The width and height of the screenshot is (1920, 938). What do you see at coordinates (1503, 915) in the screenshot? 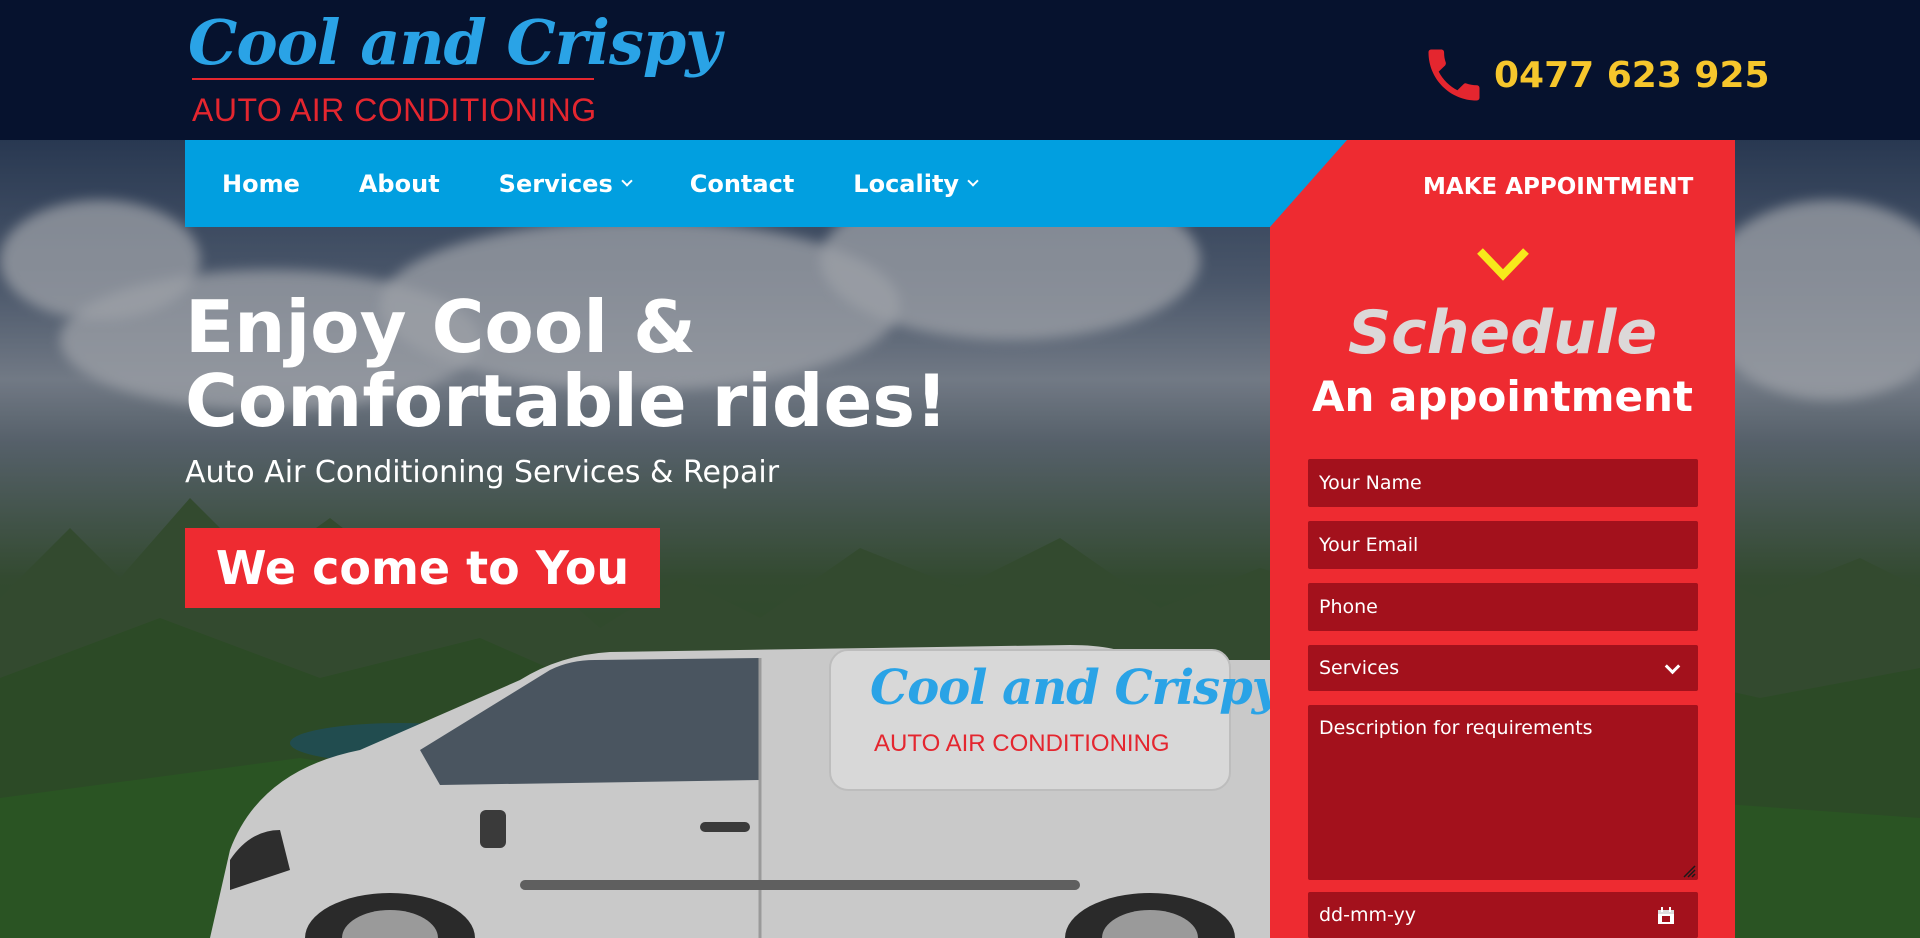
I see `date-field: dd-mm-yy` at bounding box center [1503, 915].